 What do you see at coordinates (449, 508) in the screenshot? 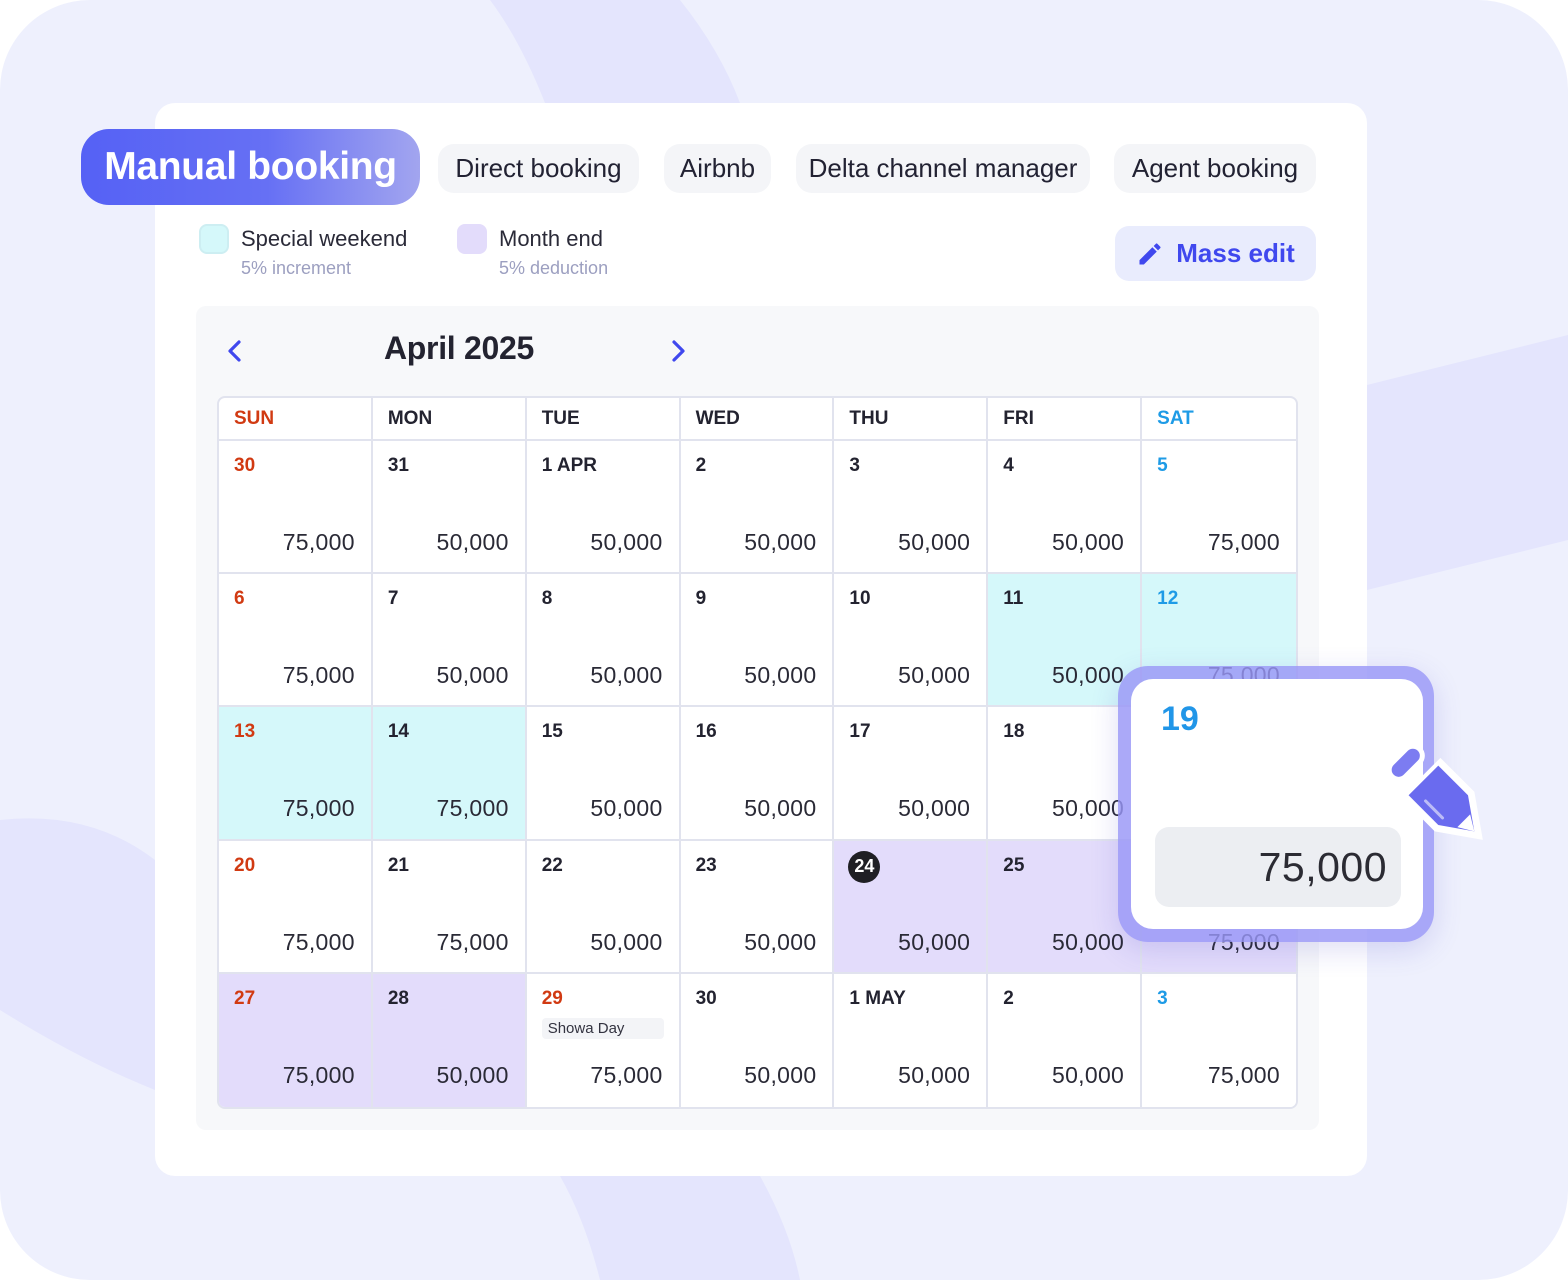
I see `calendar-day-cell: 31 50,000` at bounding box center [449, 508].